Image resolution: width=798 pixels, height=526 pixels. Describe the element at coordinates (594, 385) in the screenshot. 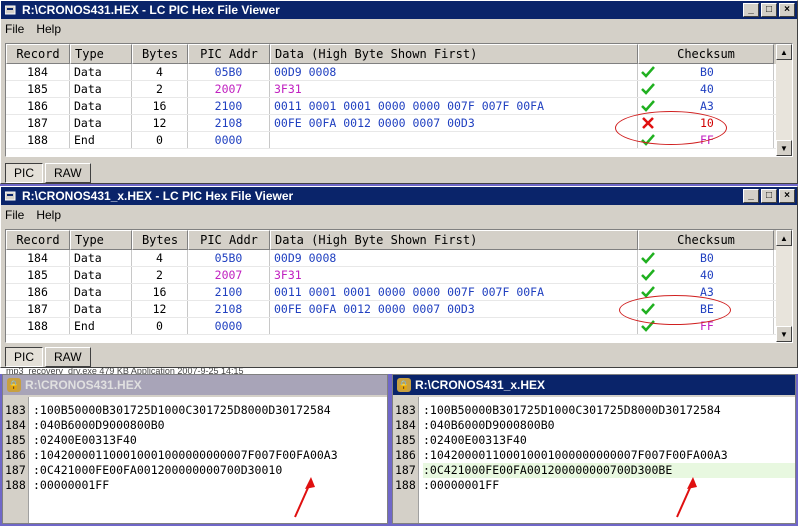

I see `pane-title-bar: 🔒 R:\CRONOS431_x.HEX` at that location.